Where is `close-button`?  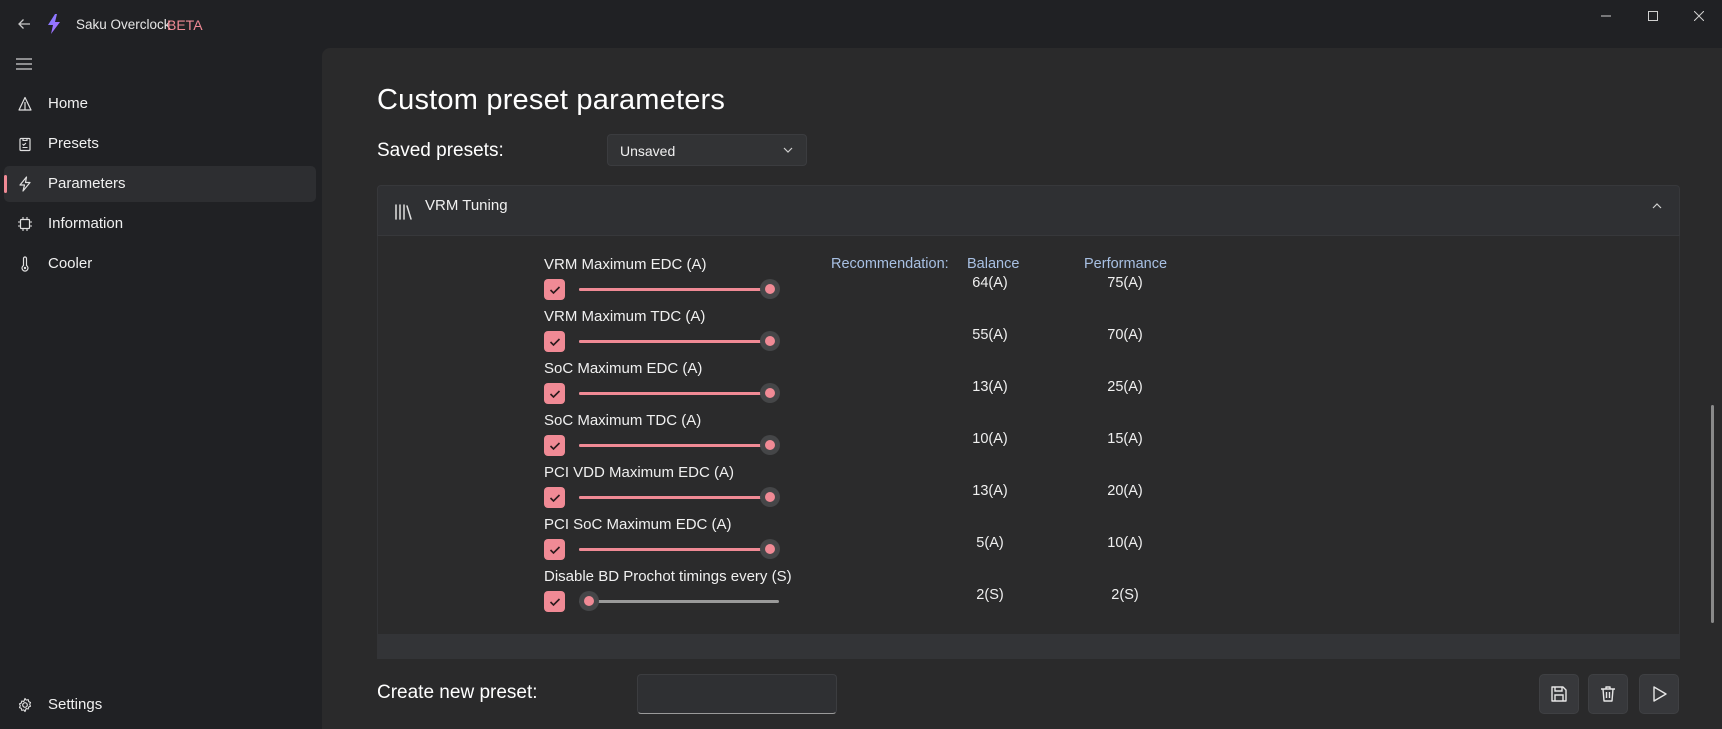
close-button is located at coordinates (1699, 16).